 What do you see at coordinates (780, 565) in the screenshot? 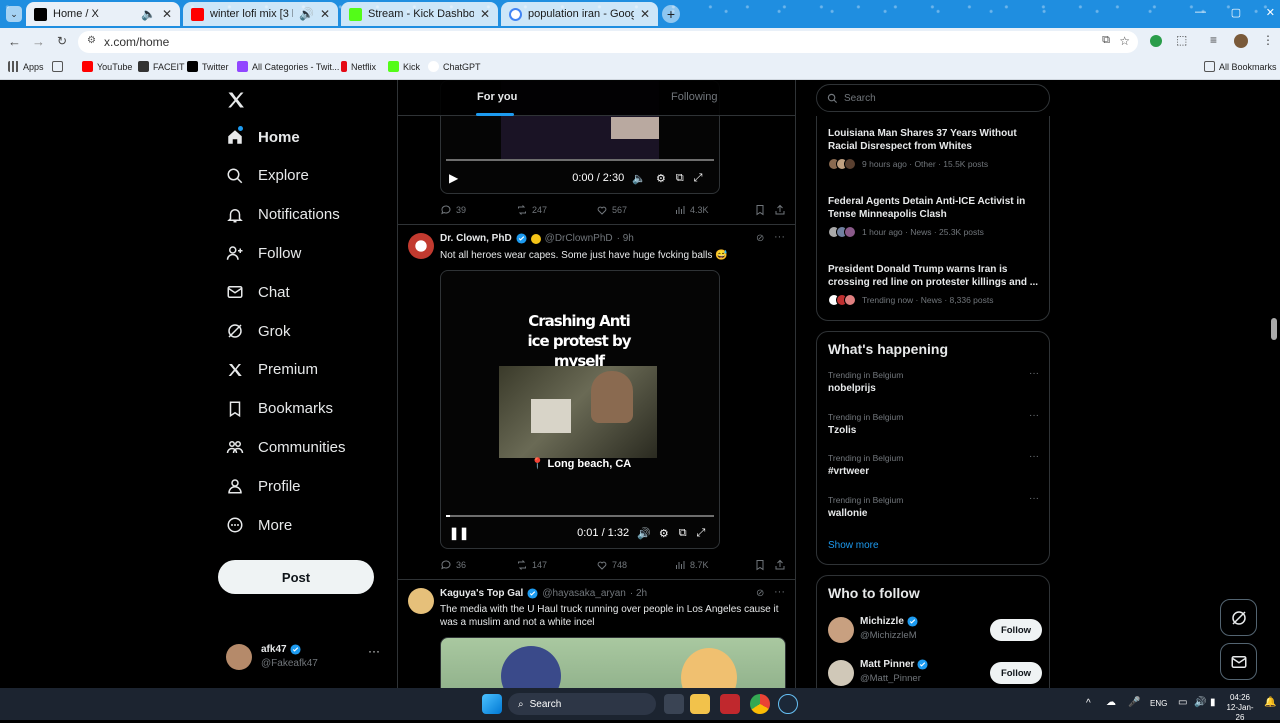
I see `share-button` at bounding box center [780, 565].